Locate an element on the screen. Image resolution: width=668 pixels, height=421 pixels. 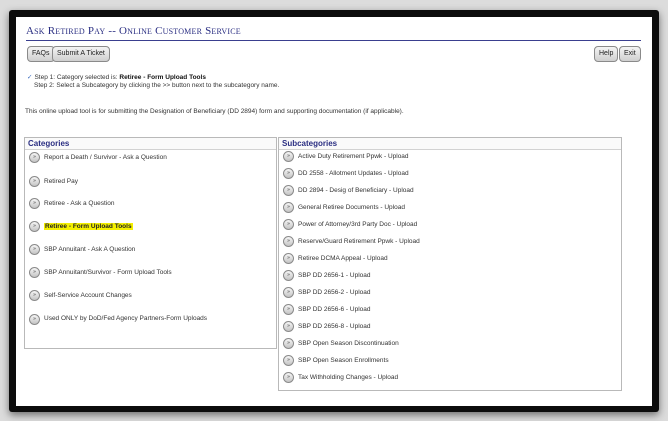
category-item-label: Retired Pay is located at coordinates (61, 181).